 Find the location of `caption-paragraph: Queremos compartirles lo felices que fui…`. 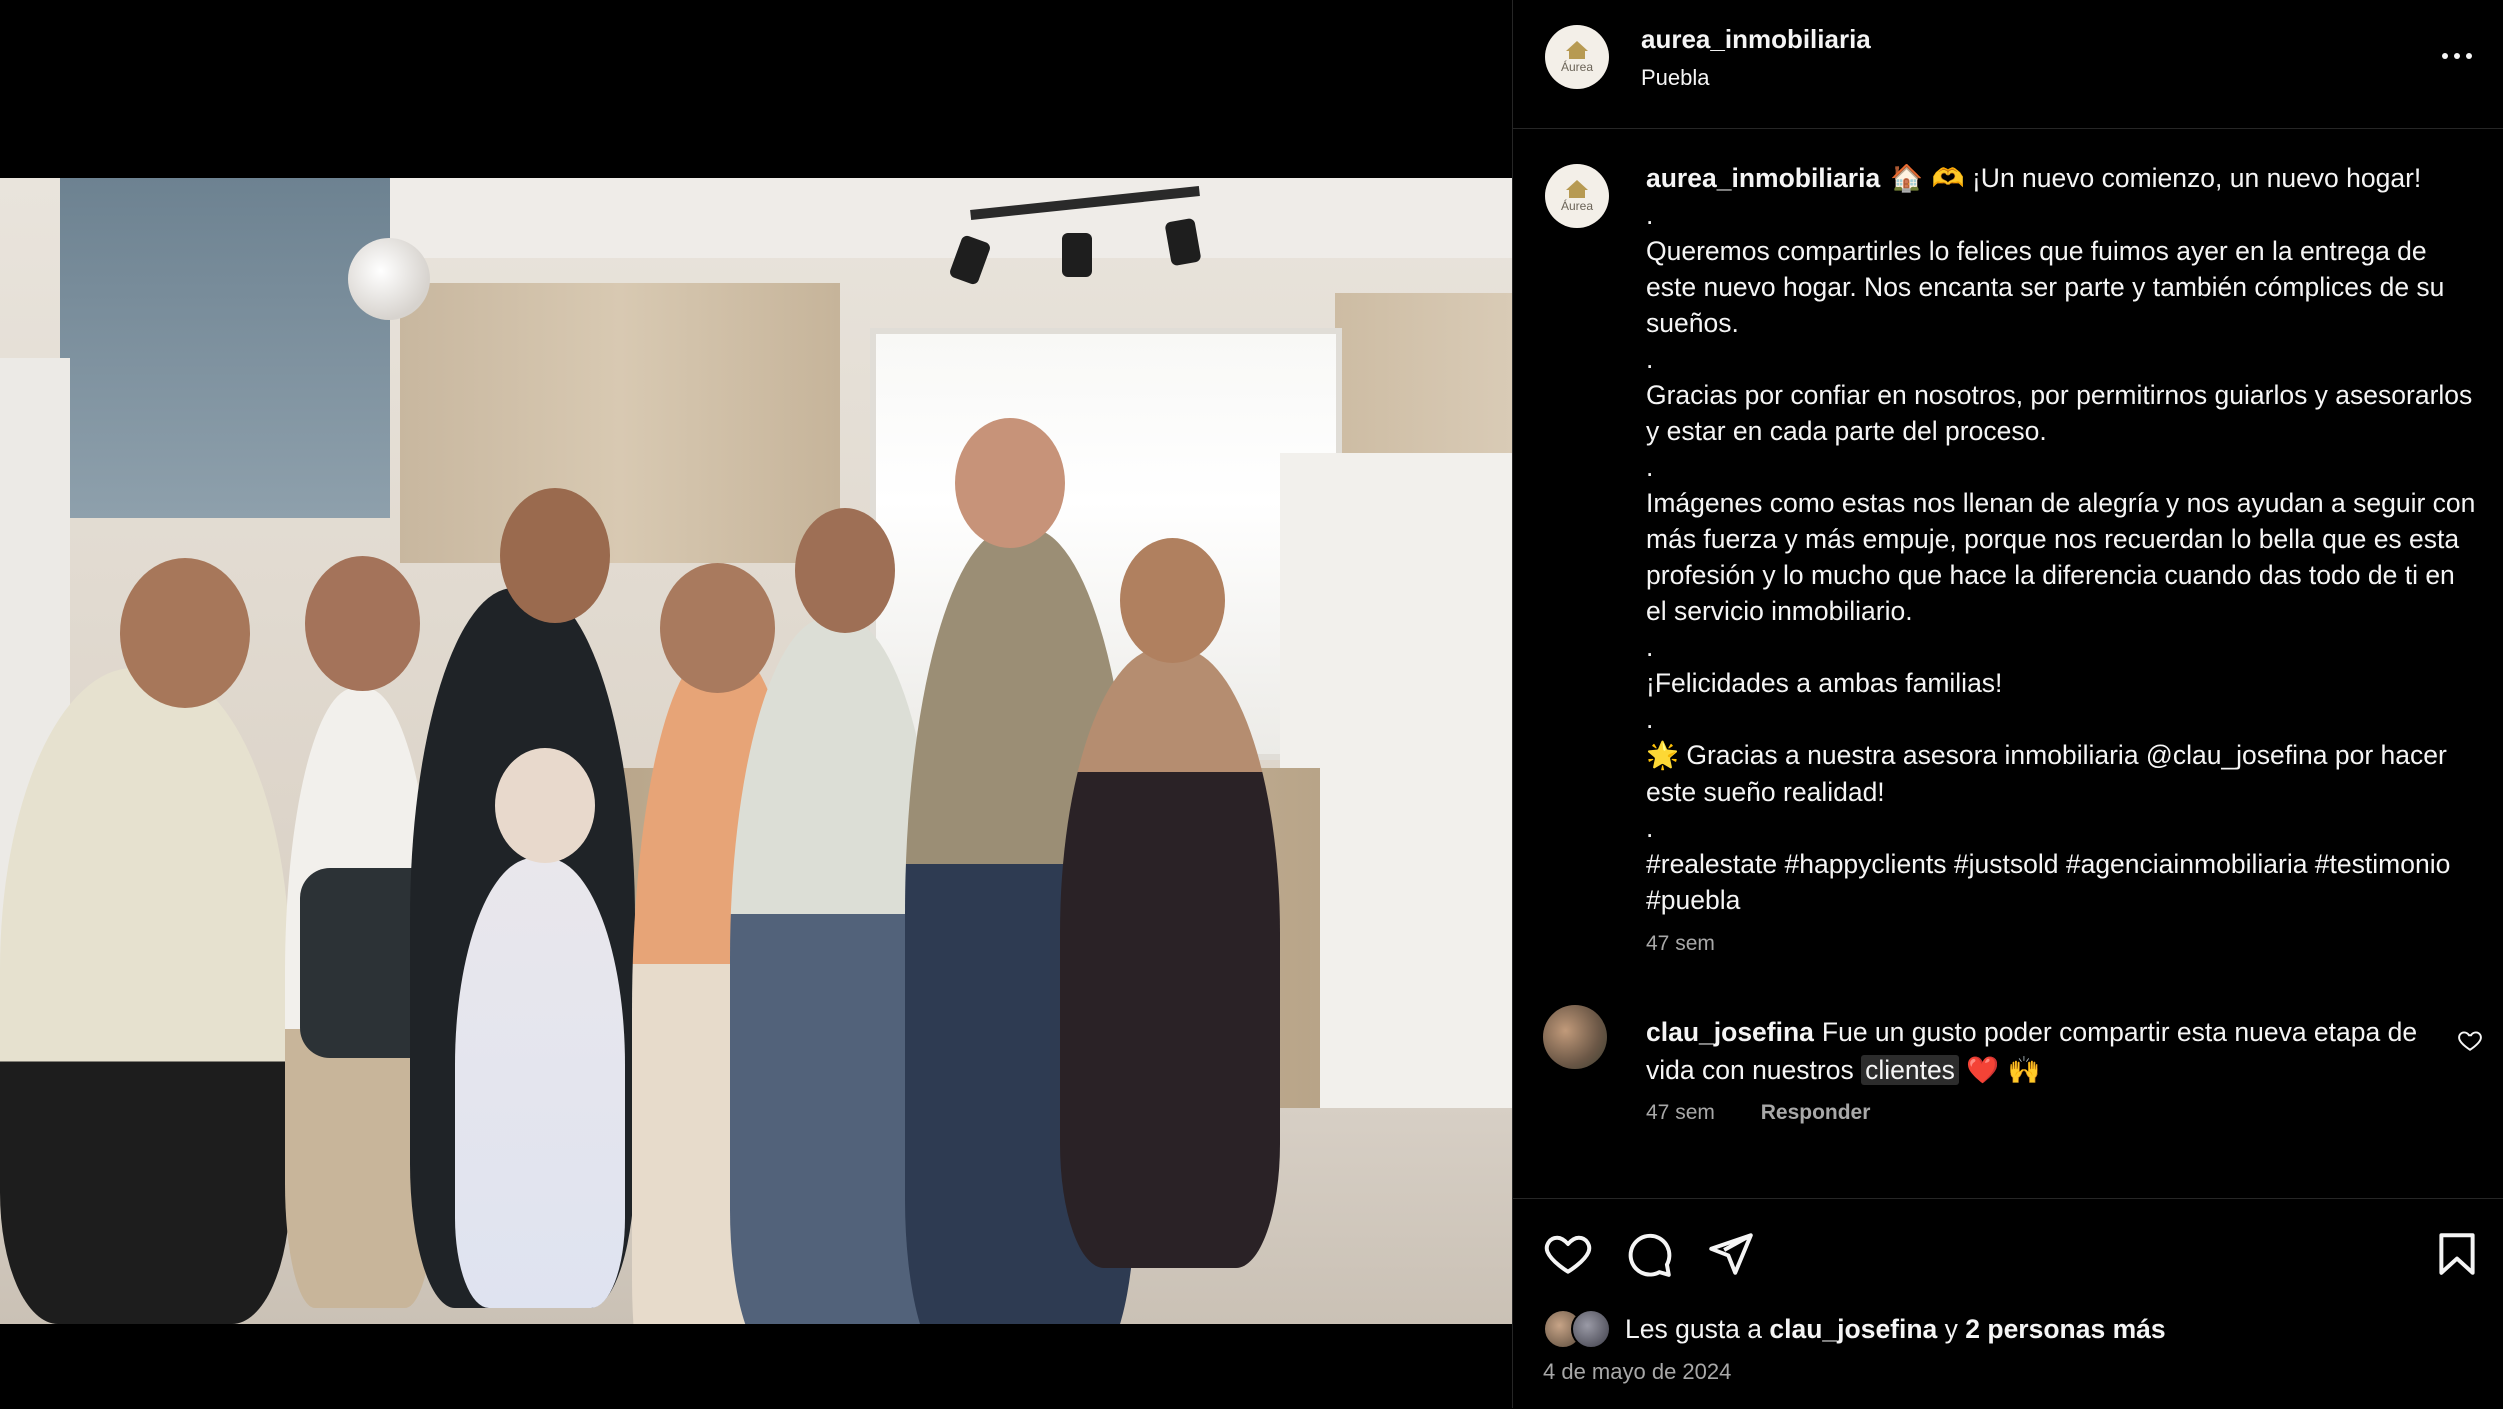

caption-paragraph: Queremos compartirles lo felices que fui… is located at coordinates (2045, 287).